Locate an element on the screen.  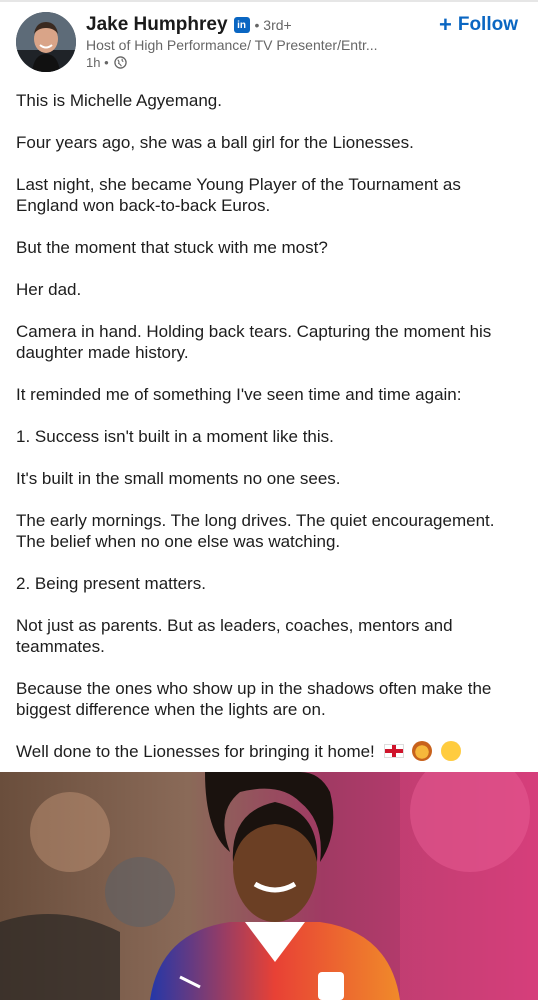
post-paragraph: 2. Being present matters. is located at coordinates (111, 583).